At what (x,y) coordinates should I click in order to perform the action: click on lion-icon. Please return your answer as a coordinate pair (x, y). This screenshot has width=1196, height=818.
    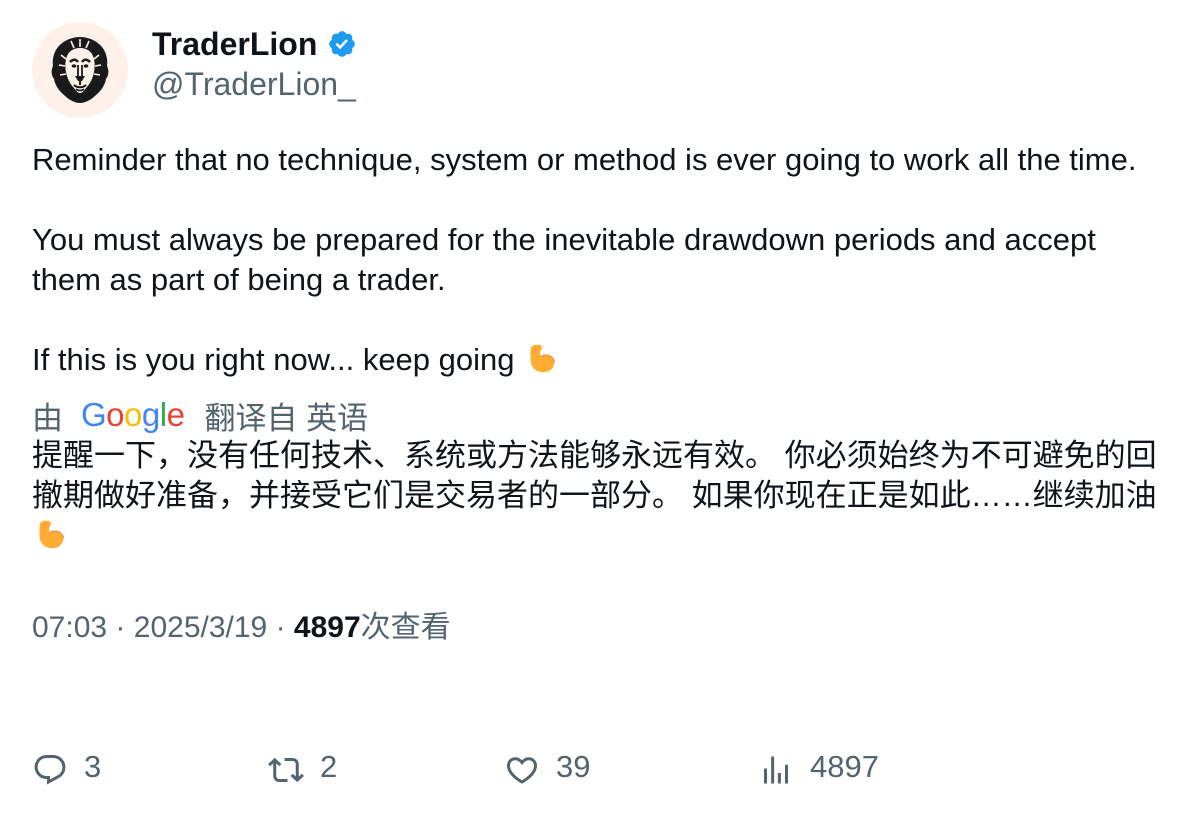
    Looking at the image, I should click on (80, 70).